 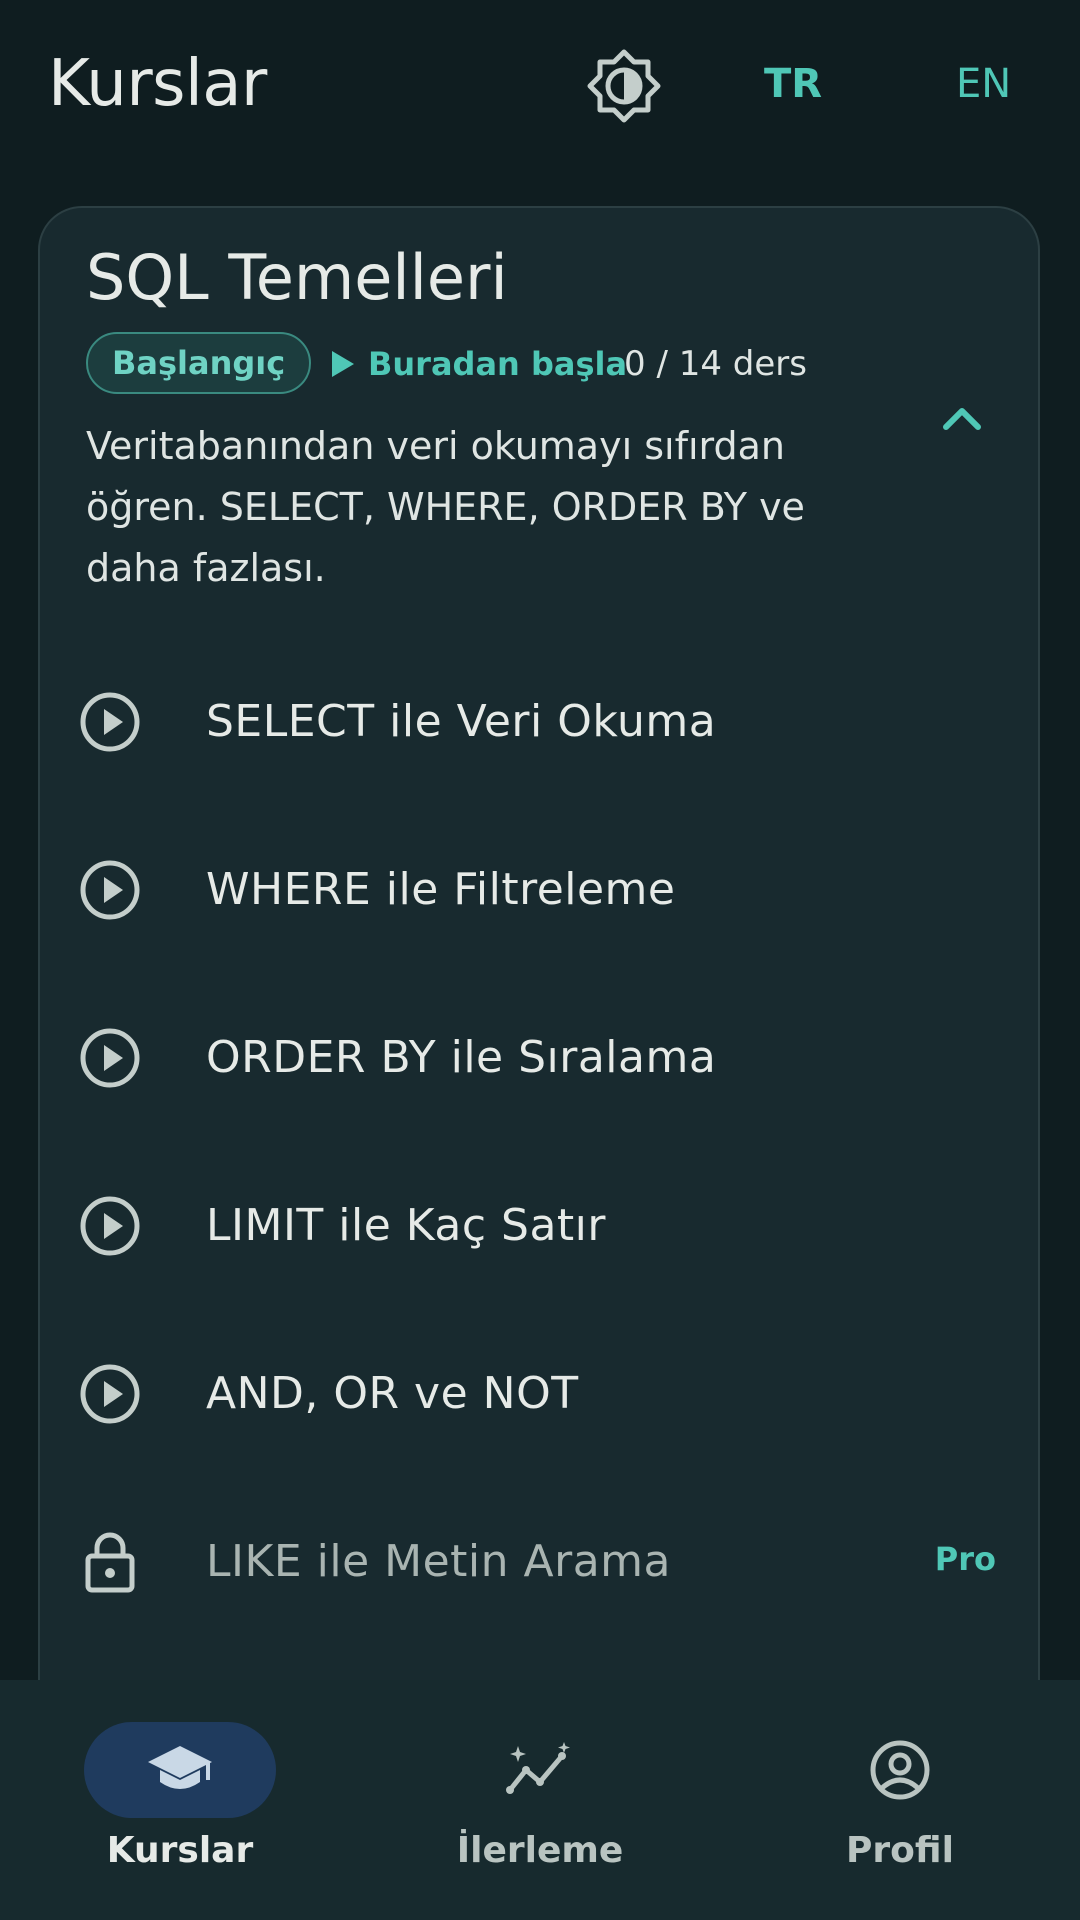 What do you see at coordinates (180, 1850) in the screenshot?
I see `nav-label-courses: Kurslar` at bounding box center [180, 1850].